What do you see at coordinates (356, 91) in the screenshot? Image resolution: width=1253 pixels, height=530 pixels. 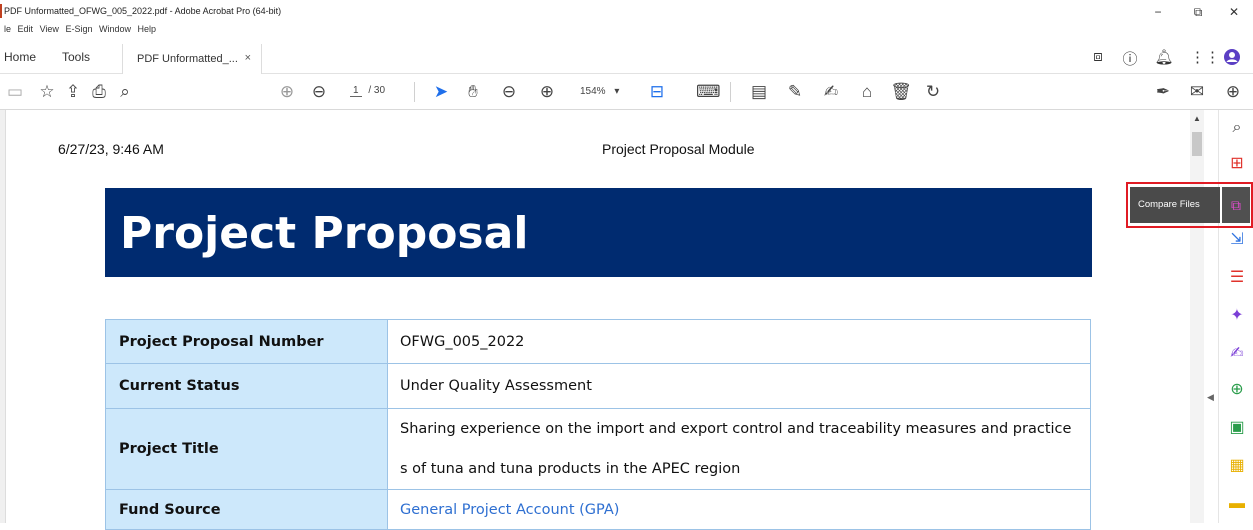 I see `page-current: 1` at bounding box center [356, 91].